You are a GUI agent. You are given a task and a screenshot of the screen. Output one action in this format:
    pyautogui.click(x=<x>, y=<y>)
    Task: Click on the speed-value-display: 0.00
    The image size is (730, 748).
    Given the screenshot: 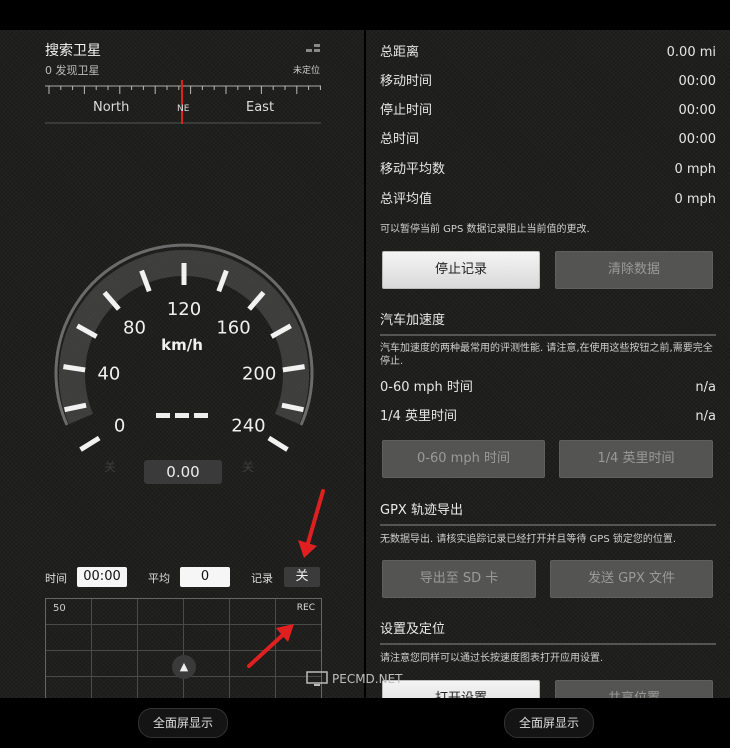 What is the action you would take?
    pyautogui.click(x=183, y=472)
    